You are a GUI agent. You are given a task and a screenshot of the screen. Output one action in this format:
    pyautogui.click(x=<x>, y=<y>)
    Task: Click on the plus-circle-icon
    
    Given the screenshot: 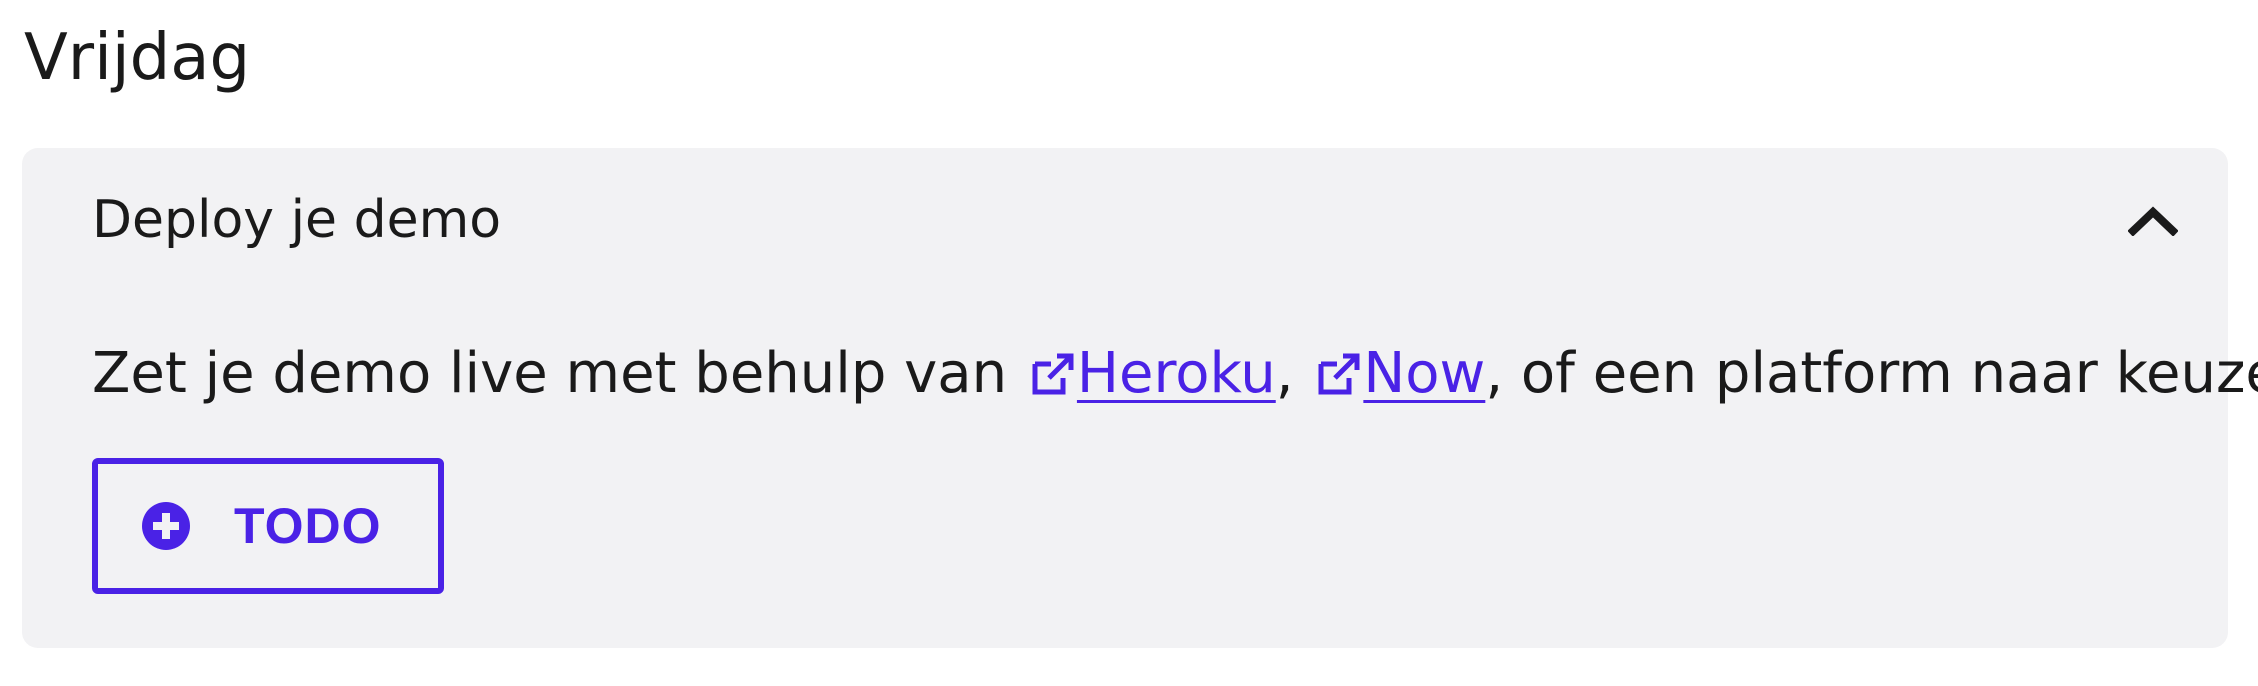 What is the action you would take?
    pyautogui.click(x=166, y=526)
    